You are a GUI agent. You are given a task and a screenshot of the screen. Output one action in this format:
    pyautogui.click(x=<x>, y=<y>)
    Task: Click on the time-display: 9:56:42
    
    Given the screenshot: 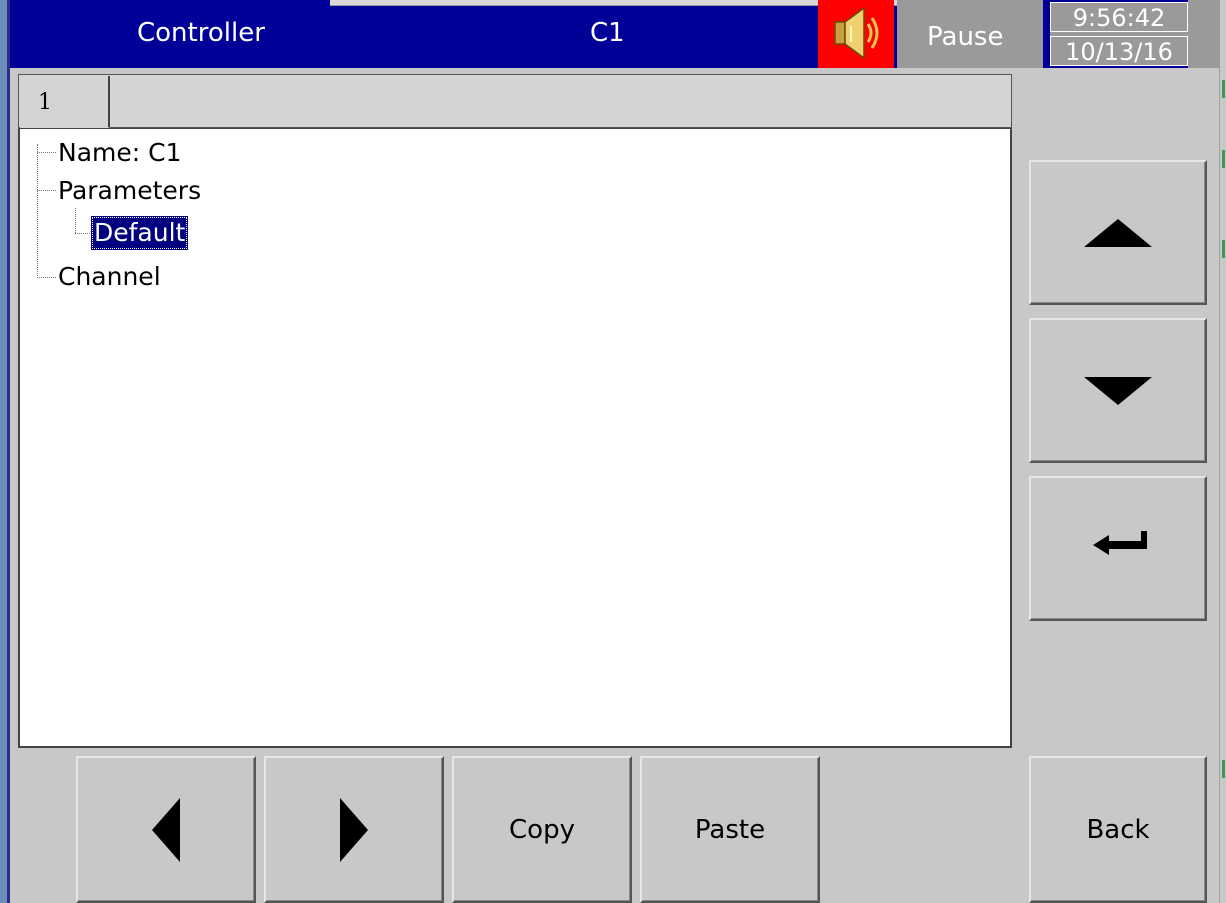 What is the action you would take?
    pyautogui.click(x=1119, y=17)
    